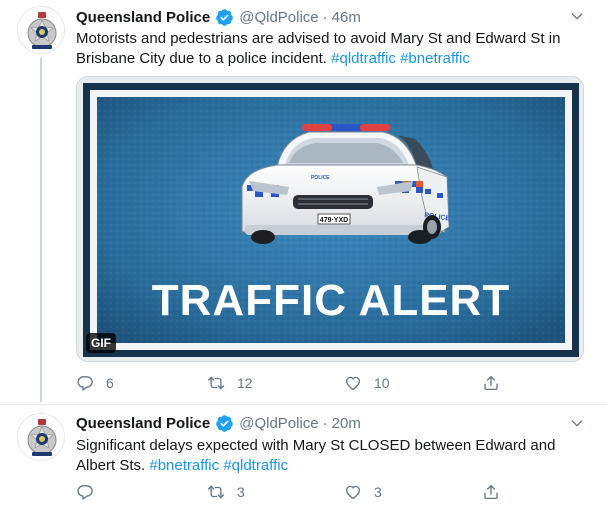  Describe the element at coordinates (110, 383) in the screenshot. I see `reply-count: 6` at that location.